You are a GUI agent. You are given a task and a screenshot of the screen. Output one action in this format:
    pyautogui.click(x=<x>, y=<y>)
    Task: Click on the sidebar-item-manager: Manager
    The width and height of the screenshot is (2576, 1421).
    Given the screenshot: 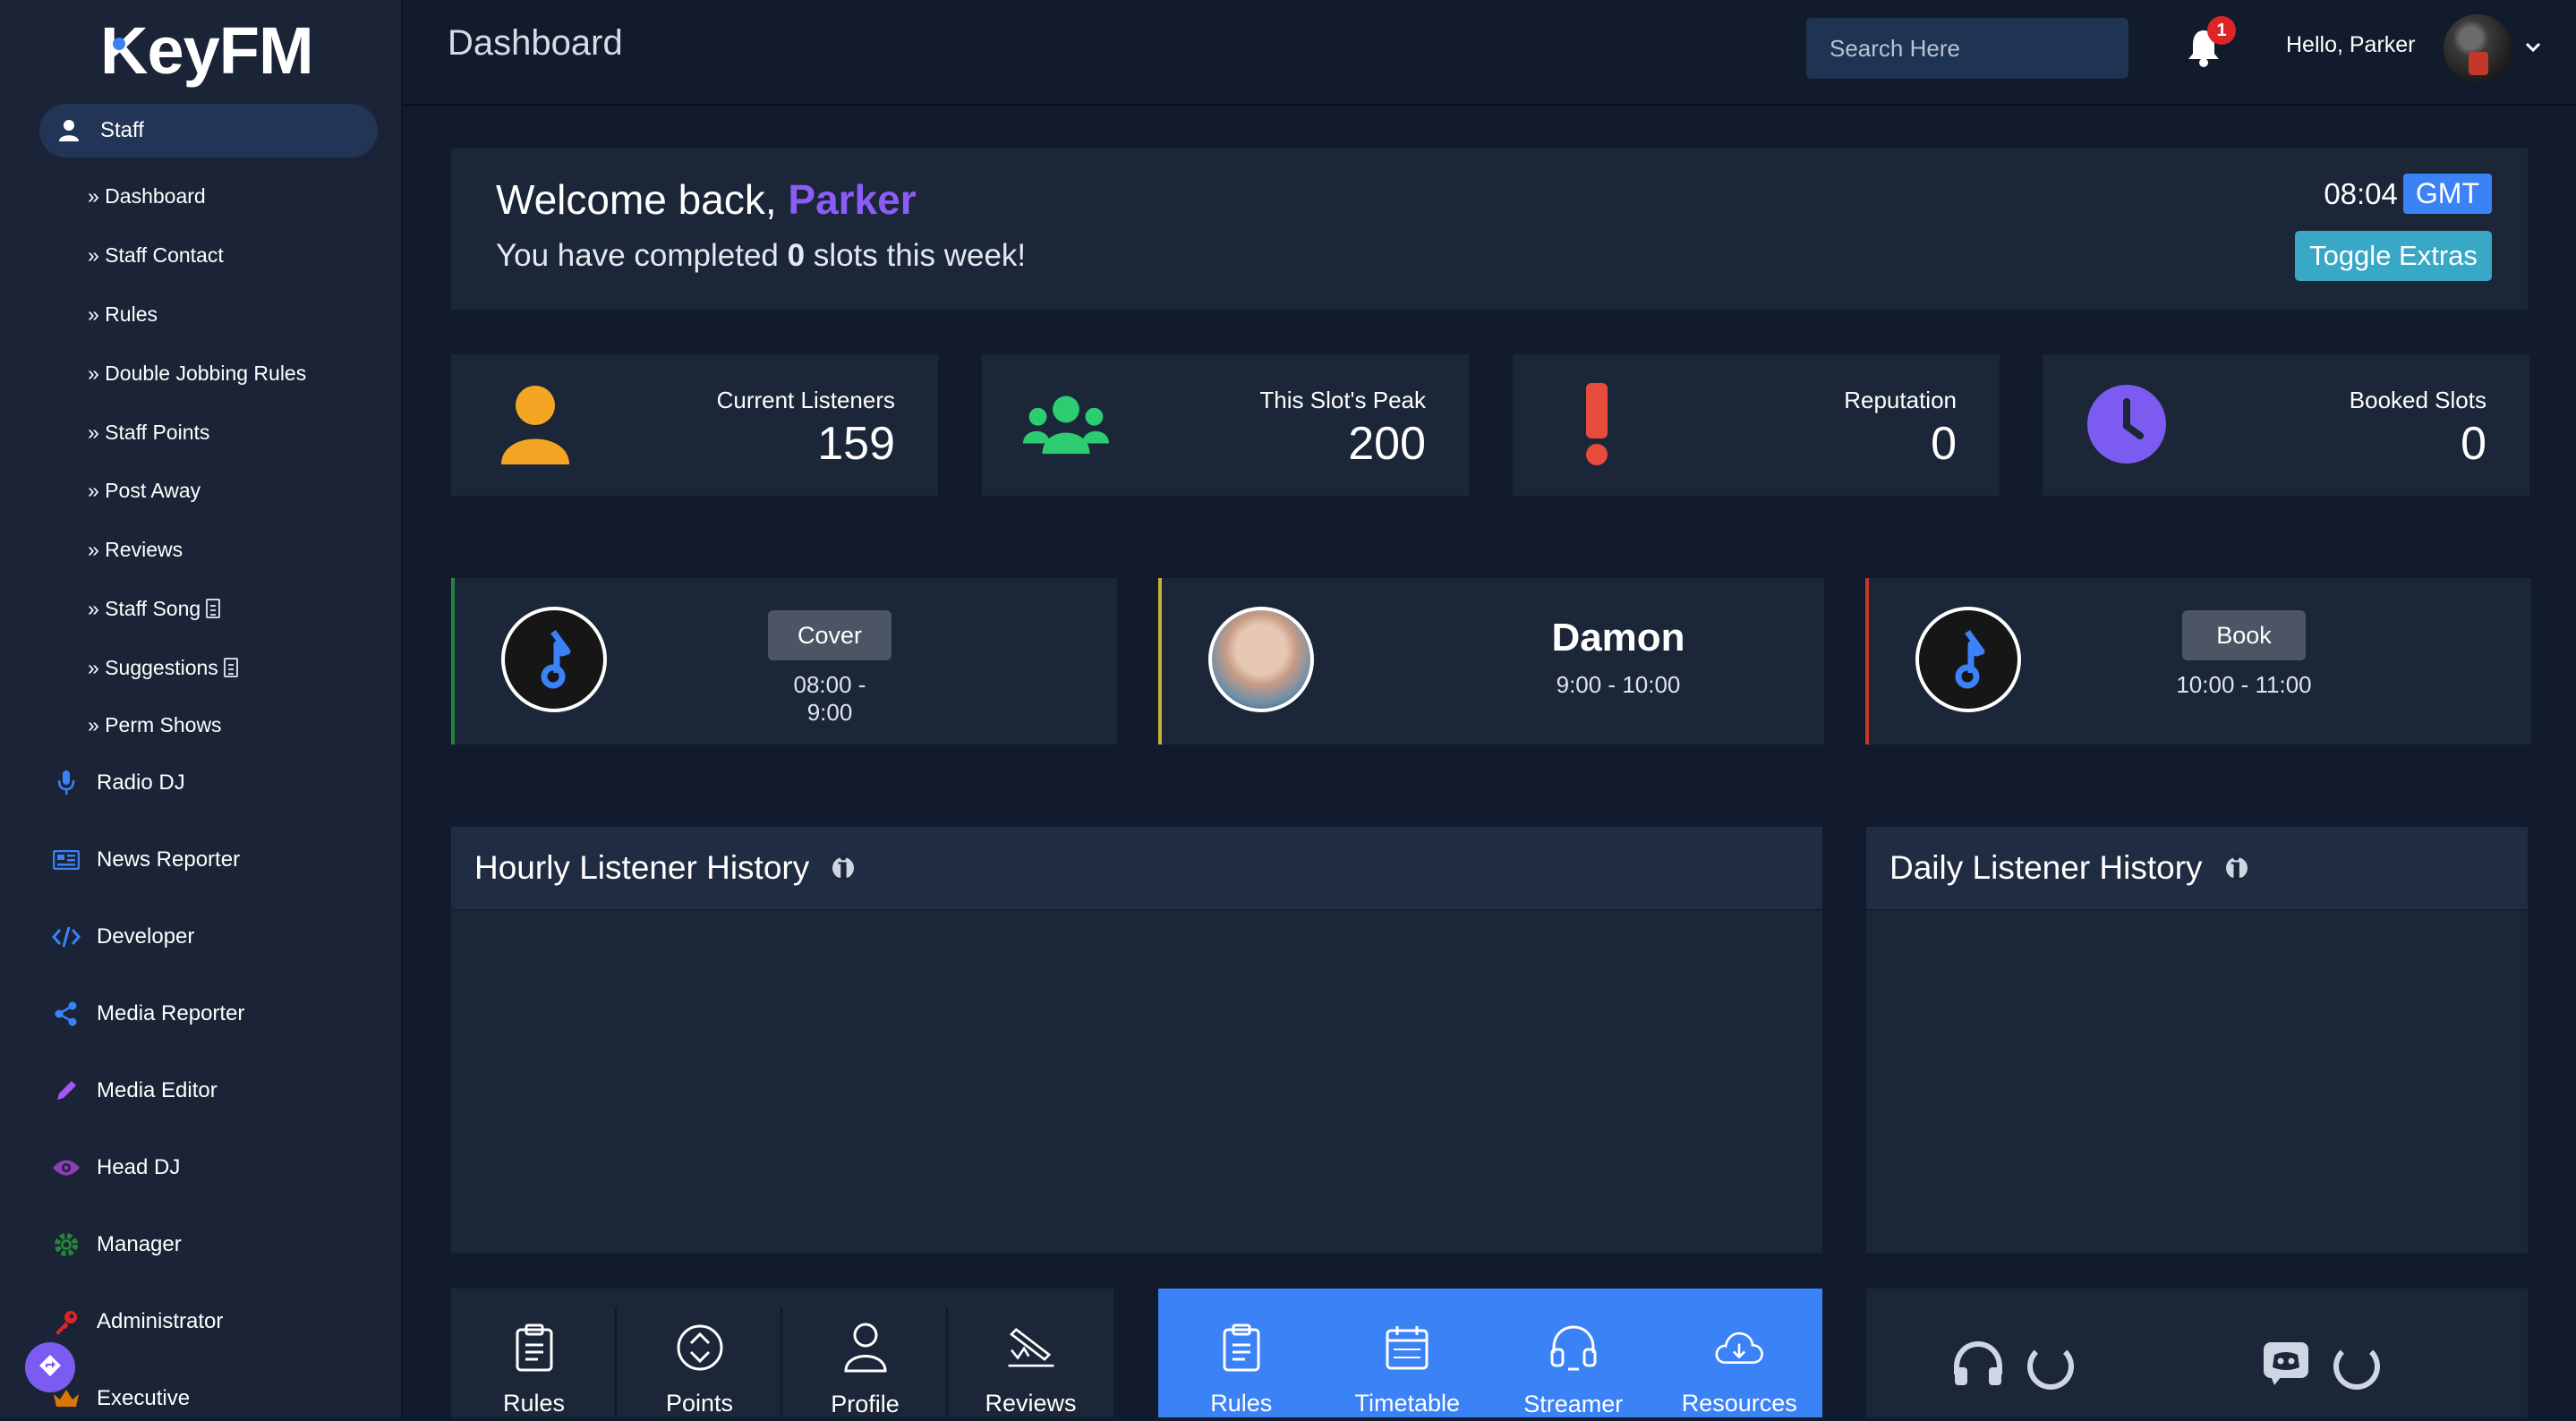 What is the action you would take?
    pyautogui.click(x=116, y=1244)
    